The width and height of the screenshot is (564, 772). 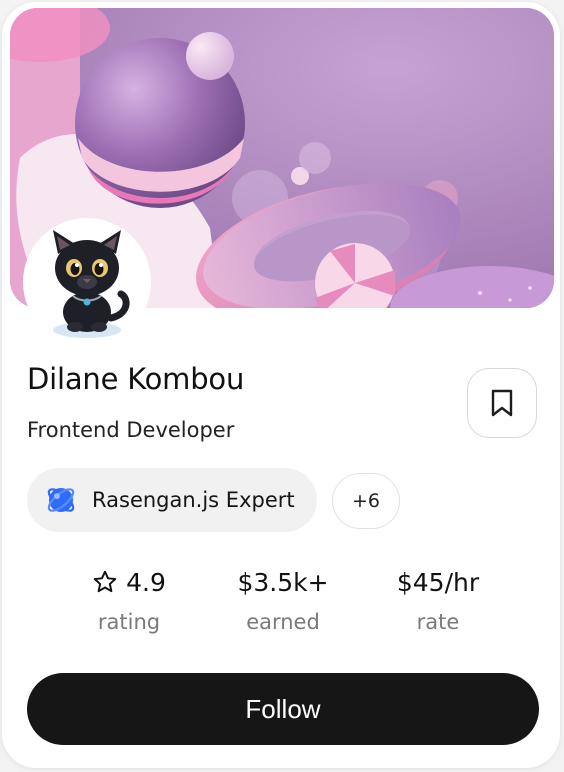 What do you see at coordinates (129, 599) in the screenshot?
I see `stat-rating: 4.9 rating` at bounding box center [129, 599].